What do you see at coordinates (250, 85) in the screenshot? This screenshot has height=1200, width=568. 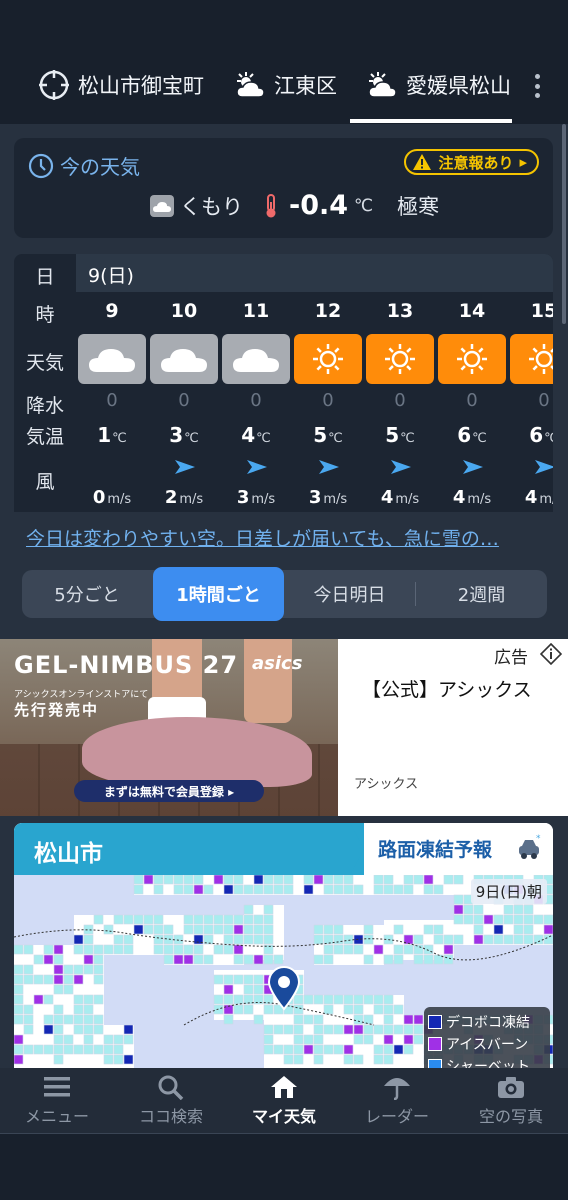 I see `sun-behind-cloud-icon` at bounding box center [250, 85].